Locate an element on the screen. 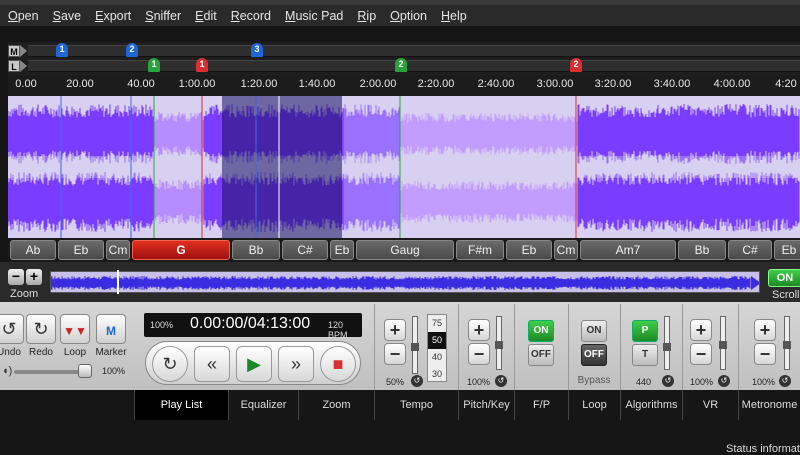 Image resolution: width=800 pixels, height=455 pixels. redo-icon: ↻ is located at coordinates (41, 329).